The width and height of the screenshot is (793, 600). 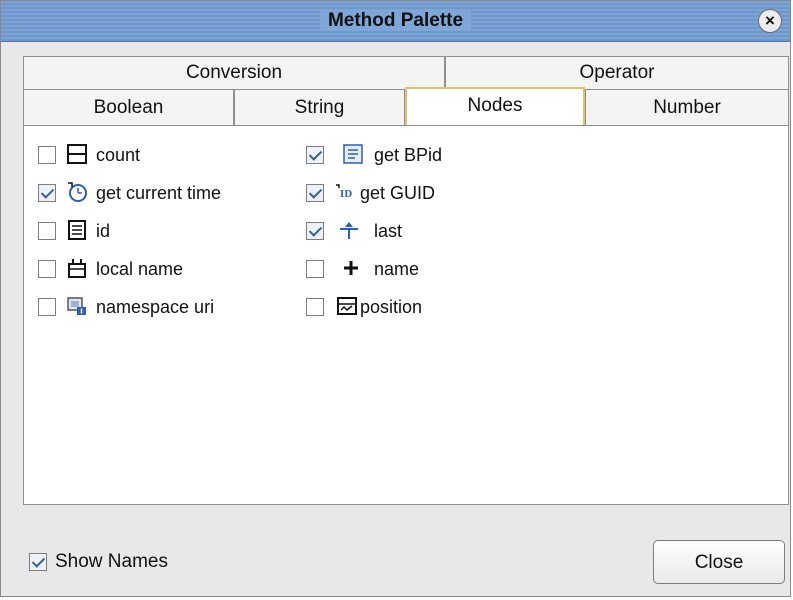 I want to click on tab-conversion: Conversion, so click(x=234, y=72).